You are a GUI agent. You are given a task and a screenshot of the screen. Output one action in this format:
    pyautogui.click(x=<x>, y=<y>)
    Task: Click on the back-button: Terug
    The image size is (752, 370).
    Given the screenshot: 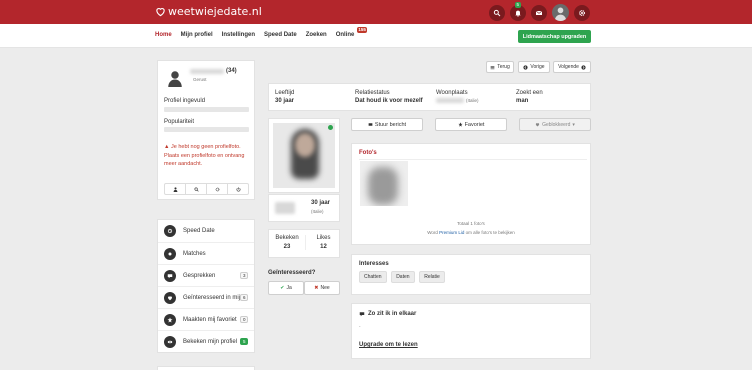 What is the action you would take?
    pyautogui.click(x=500, y=67)
    